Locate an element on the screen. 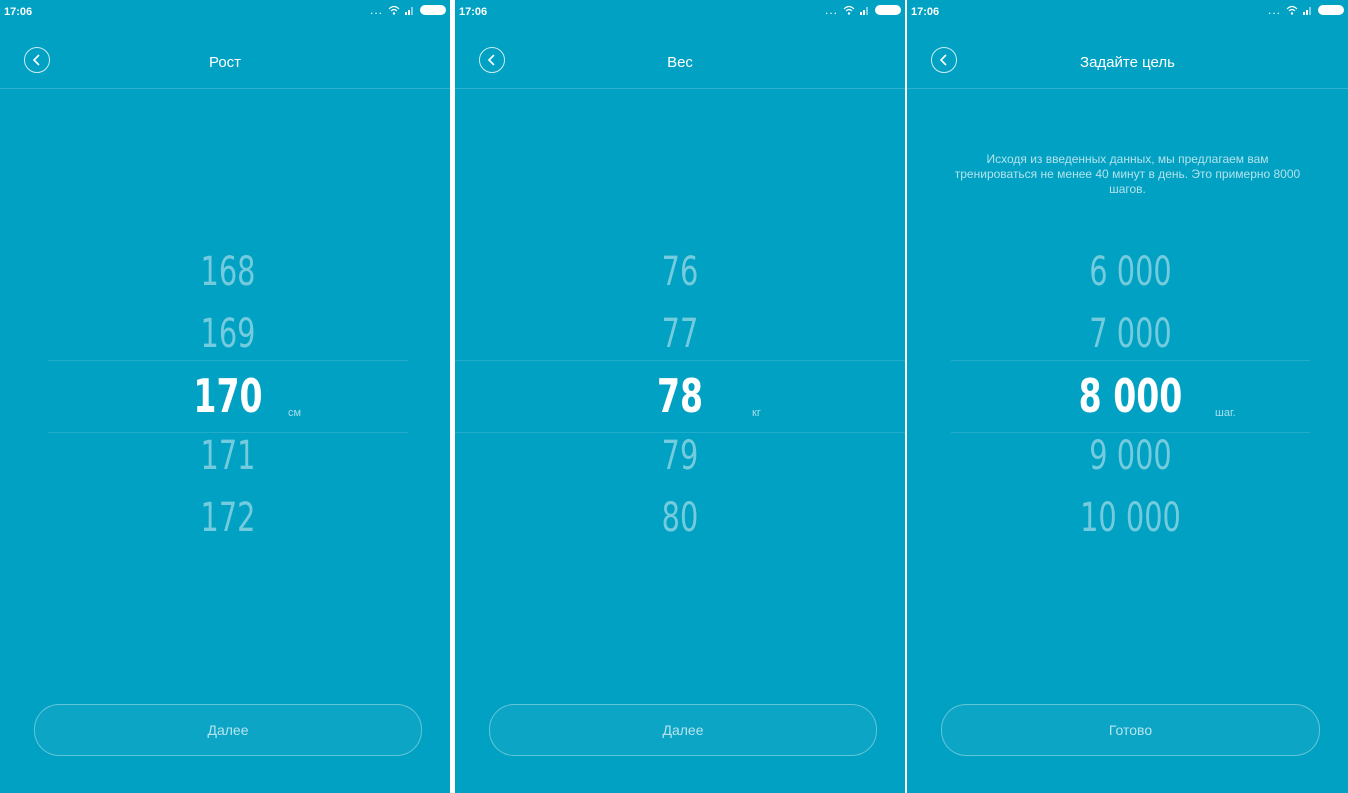 The width and height of the screenshot is (1348, 793). unit-label: шаг. is located at coordinates (1225, 413).